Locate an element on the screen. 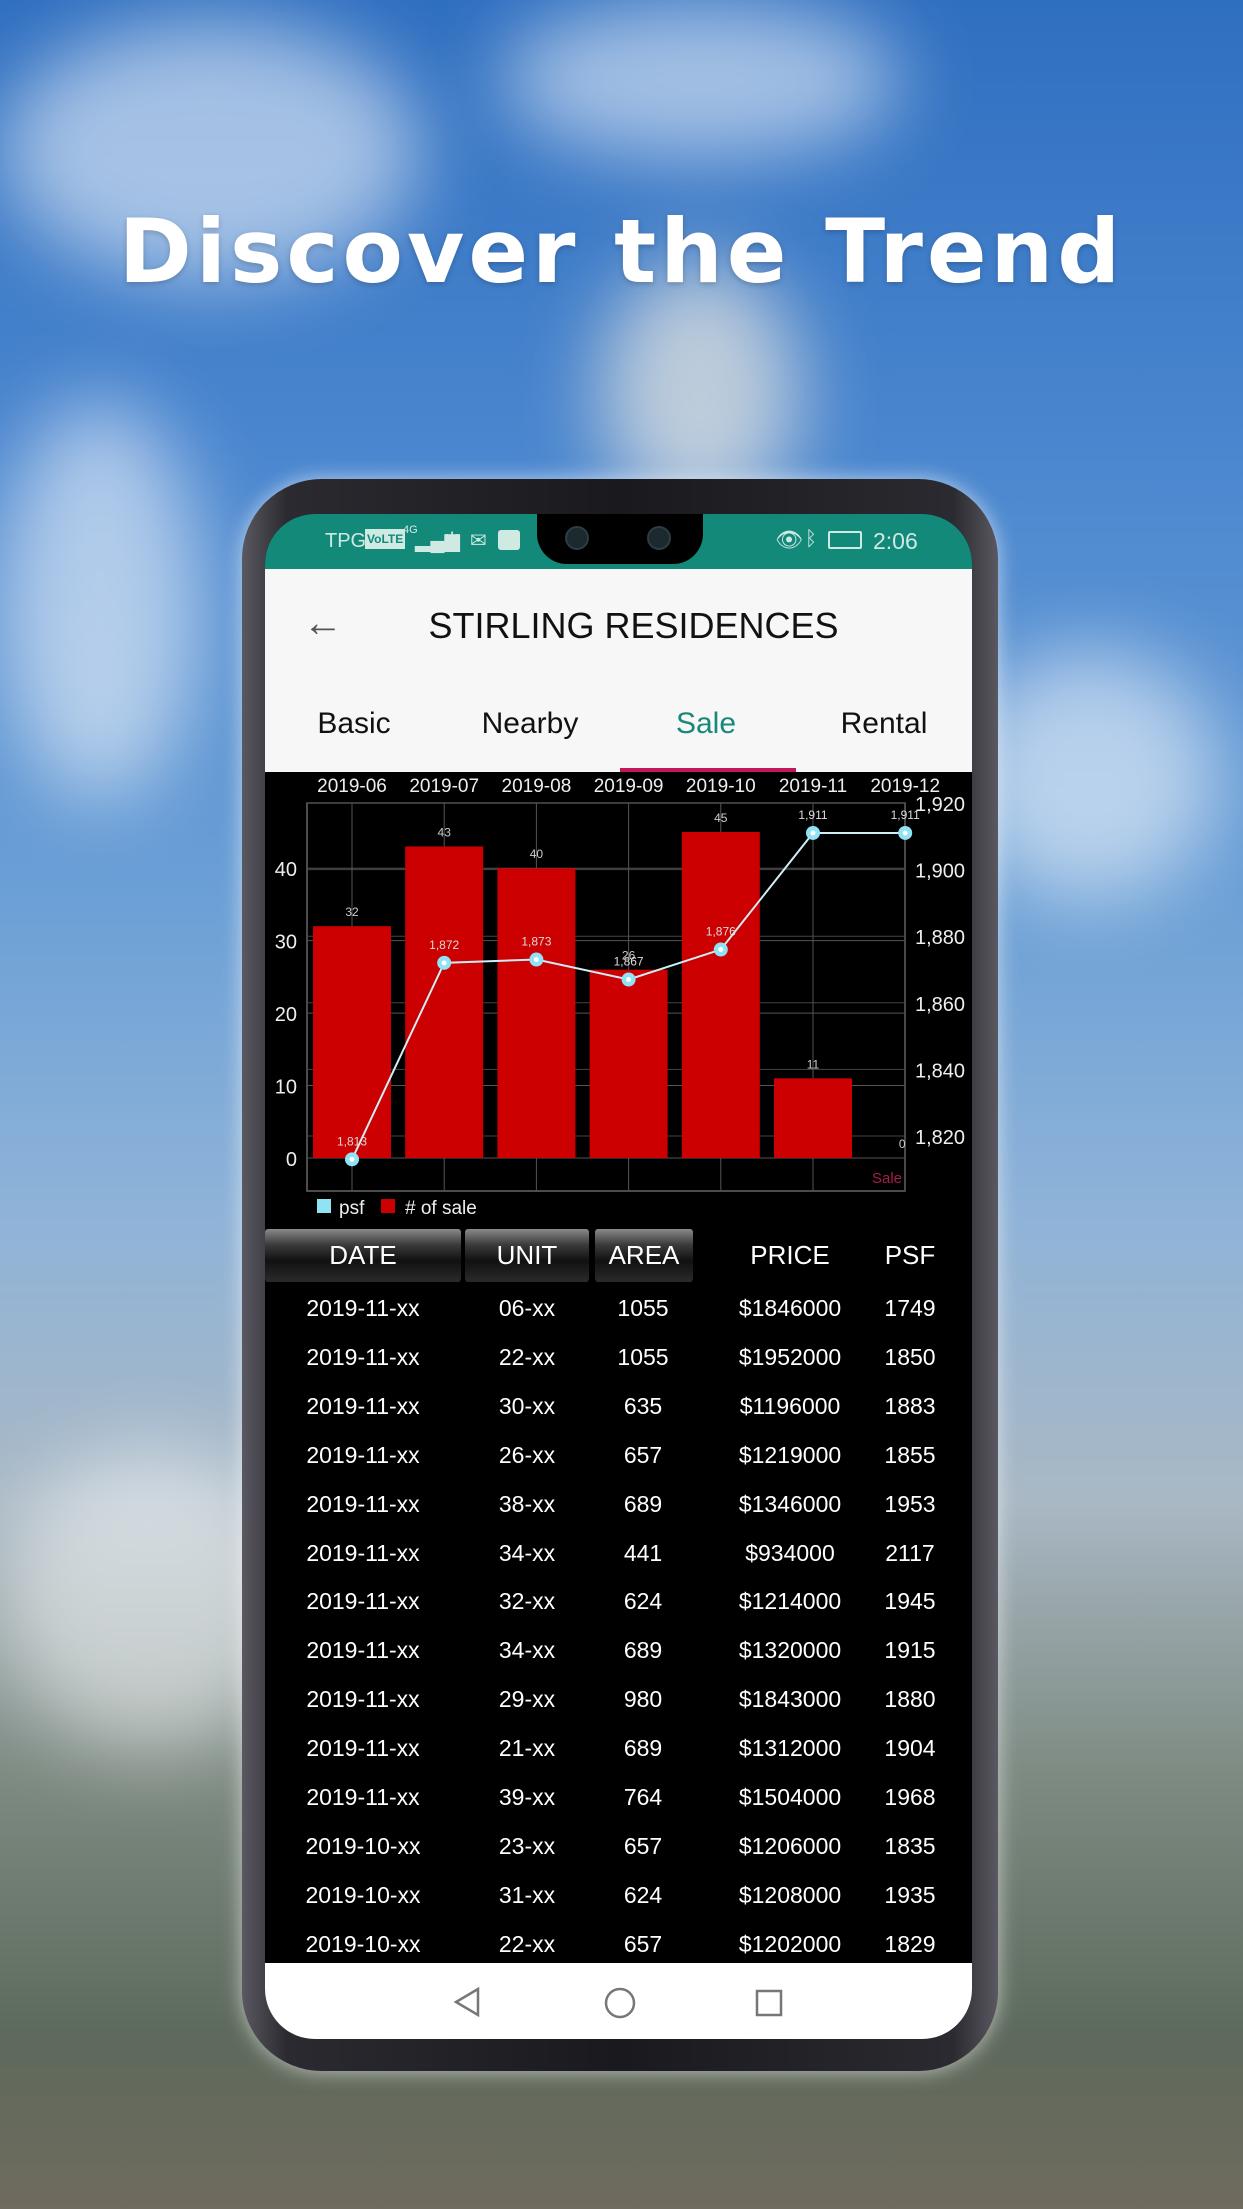 Image resolution: width=1243 pixels, height=2209 pixels. category-label: 2019-07 is located at coordinates (444, 786).